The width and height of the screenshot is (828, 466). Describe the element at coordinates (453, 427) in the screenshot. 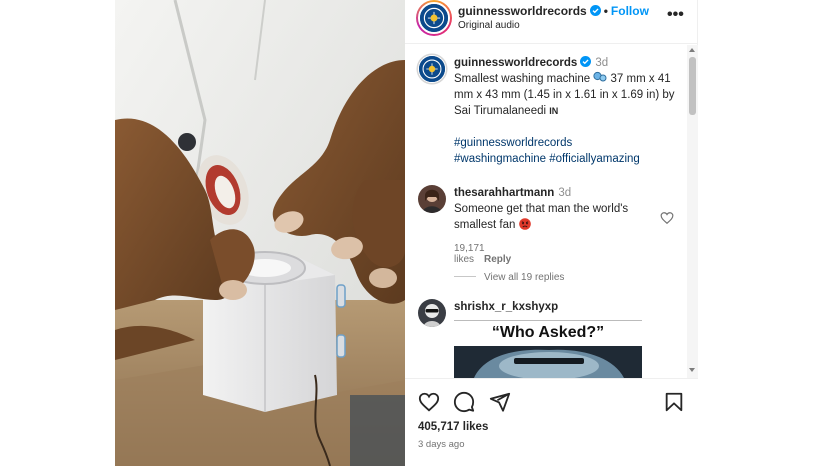

I see `post-likes-count: 405,717 likes` at that location.